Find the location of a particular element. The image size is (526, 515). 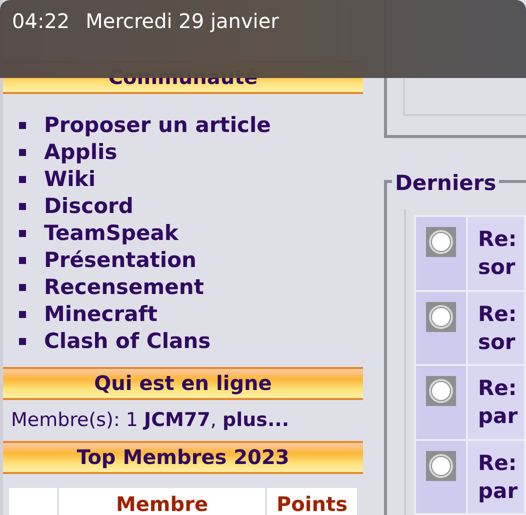

section-header: Qui est en ligne is located at coordinates (183, 383).